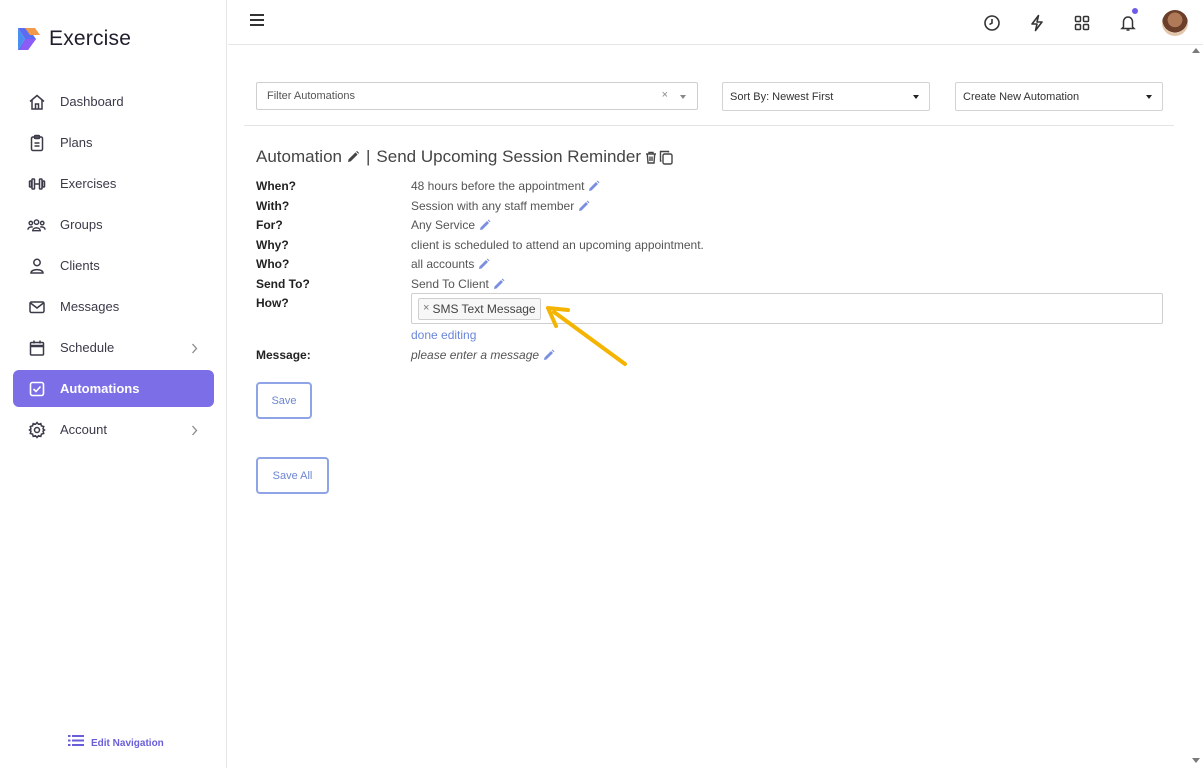 The height and width of the screenshot is (768, 1203). Describe the element at coordinates (269, 225) in the screenshot. I see `for-label: For?` at that location.